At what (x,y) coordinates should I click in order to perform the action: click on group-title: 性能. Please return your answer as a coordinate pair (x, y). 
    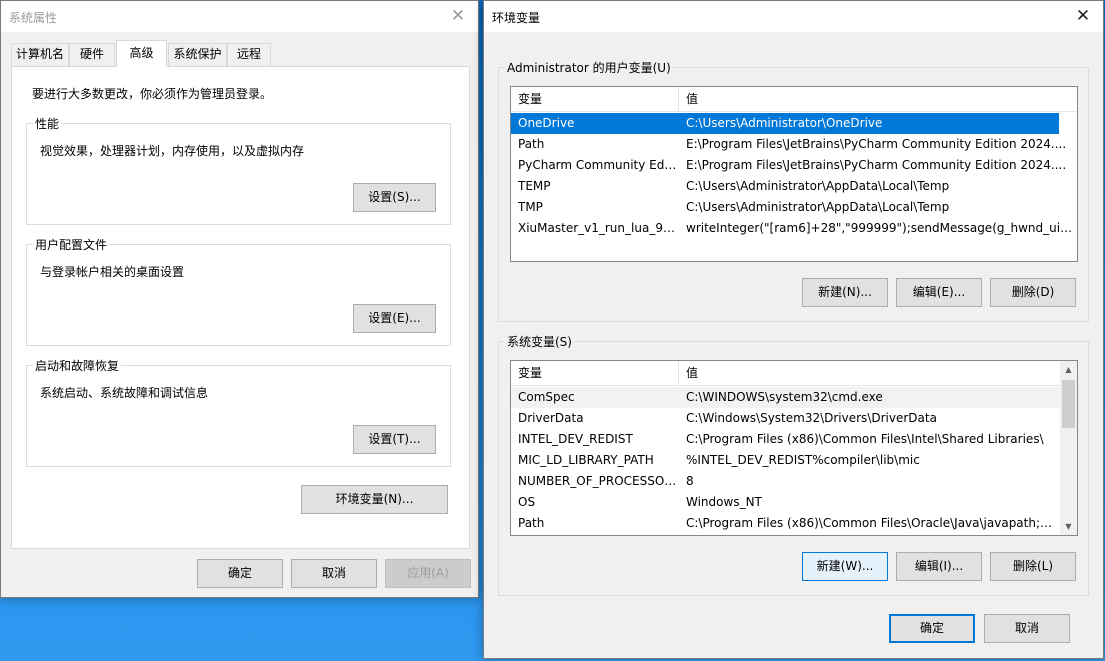
    Looking at the image, I should click on (47, 123).